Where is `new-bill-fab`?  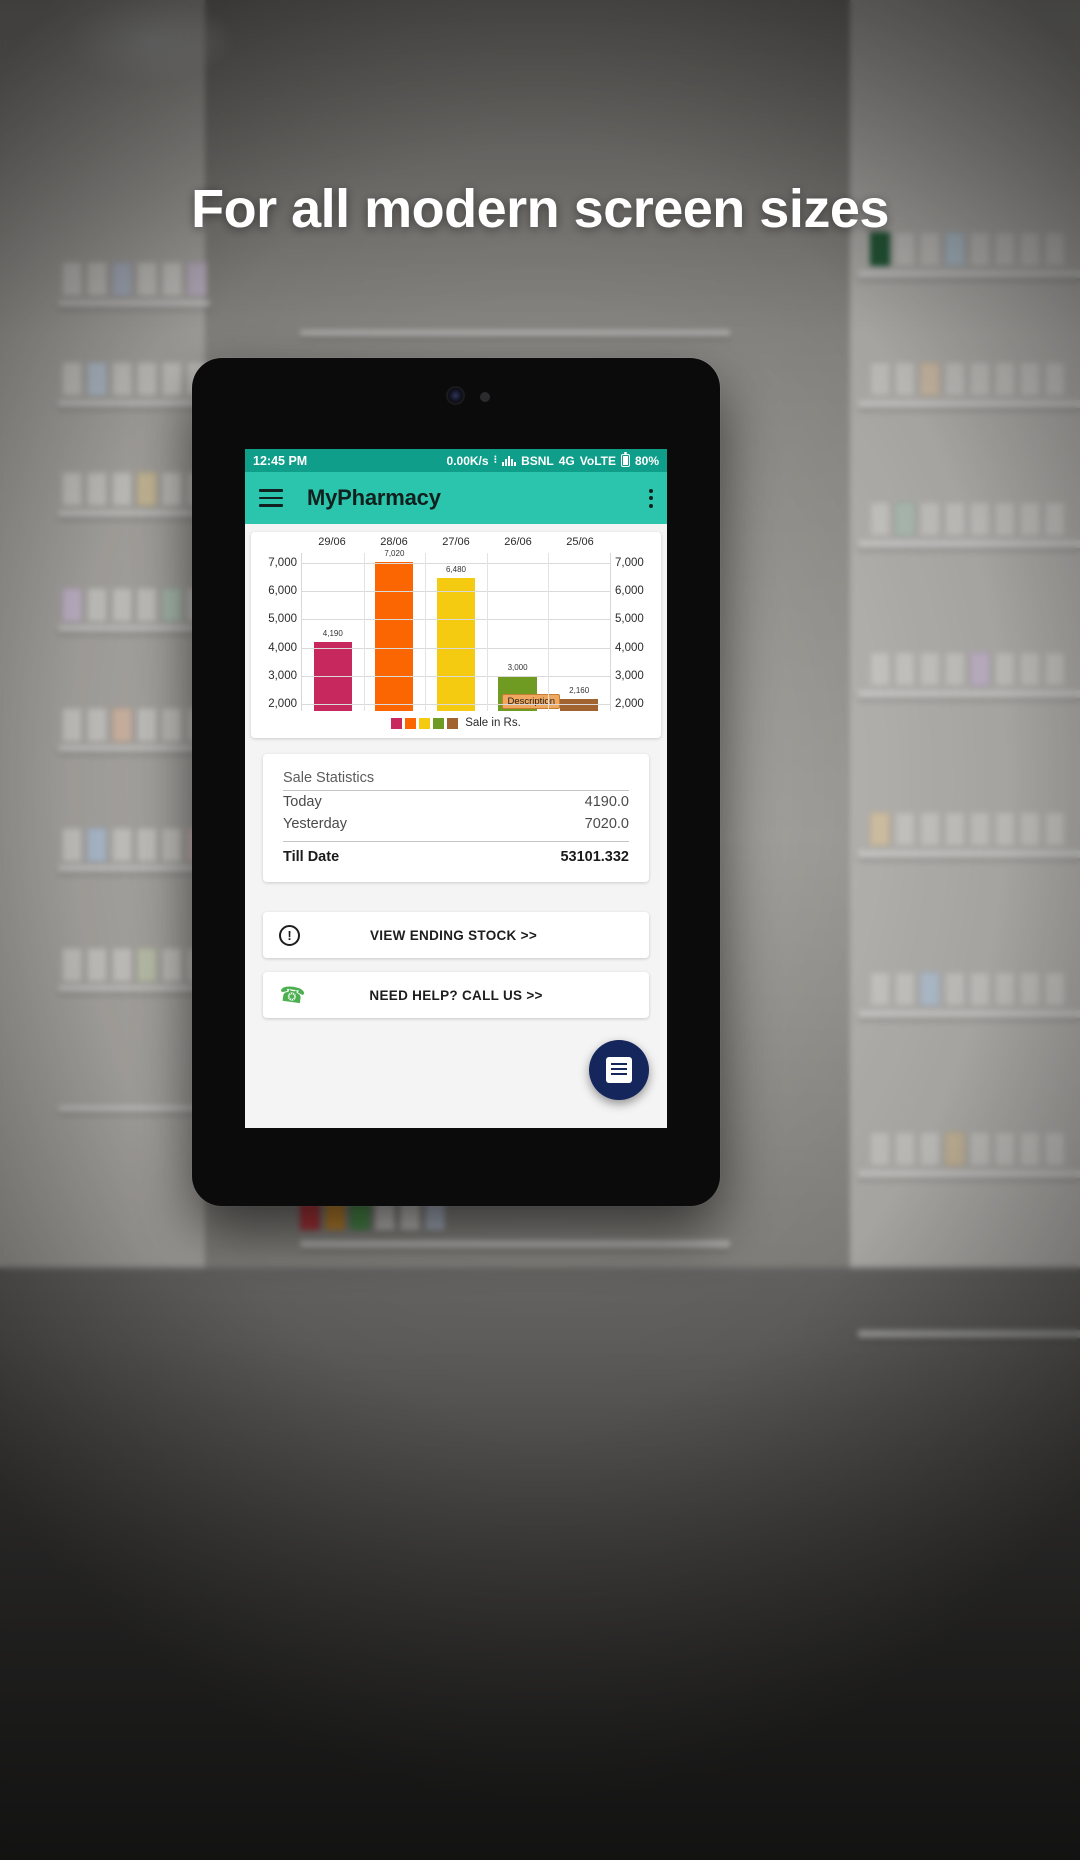
new-bill-fab is located at coordinates (619, 1070).